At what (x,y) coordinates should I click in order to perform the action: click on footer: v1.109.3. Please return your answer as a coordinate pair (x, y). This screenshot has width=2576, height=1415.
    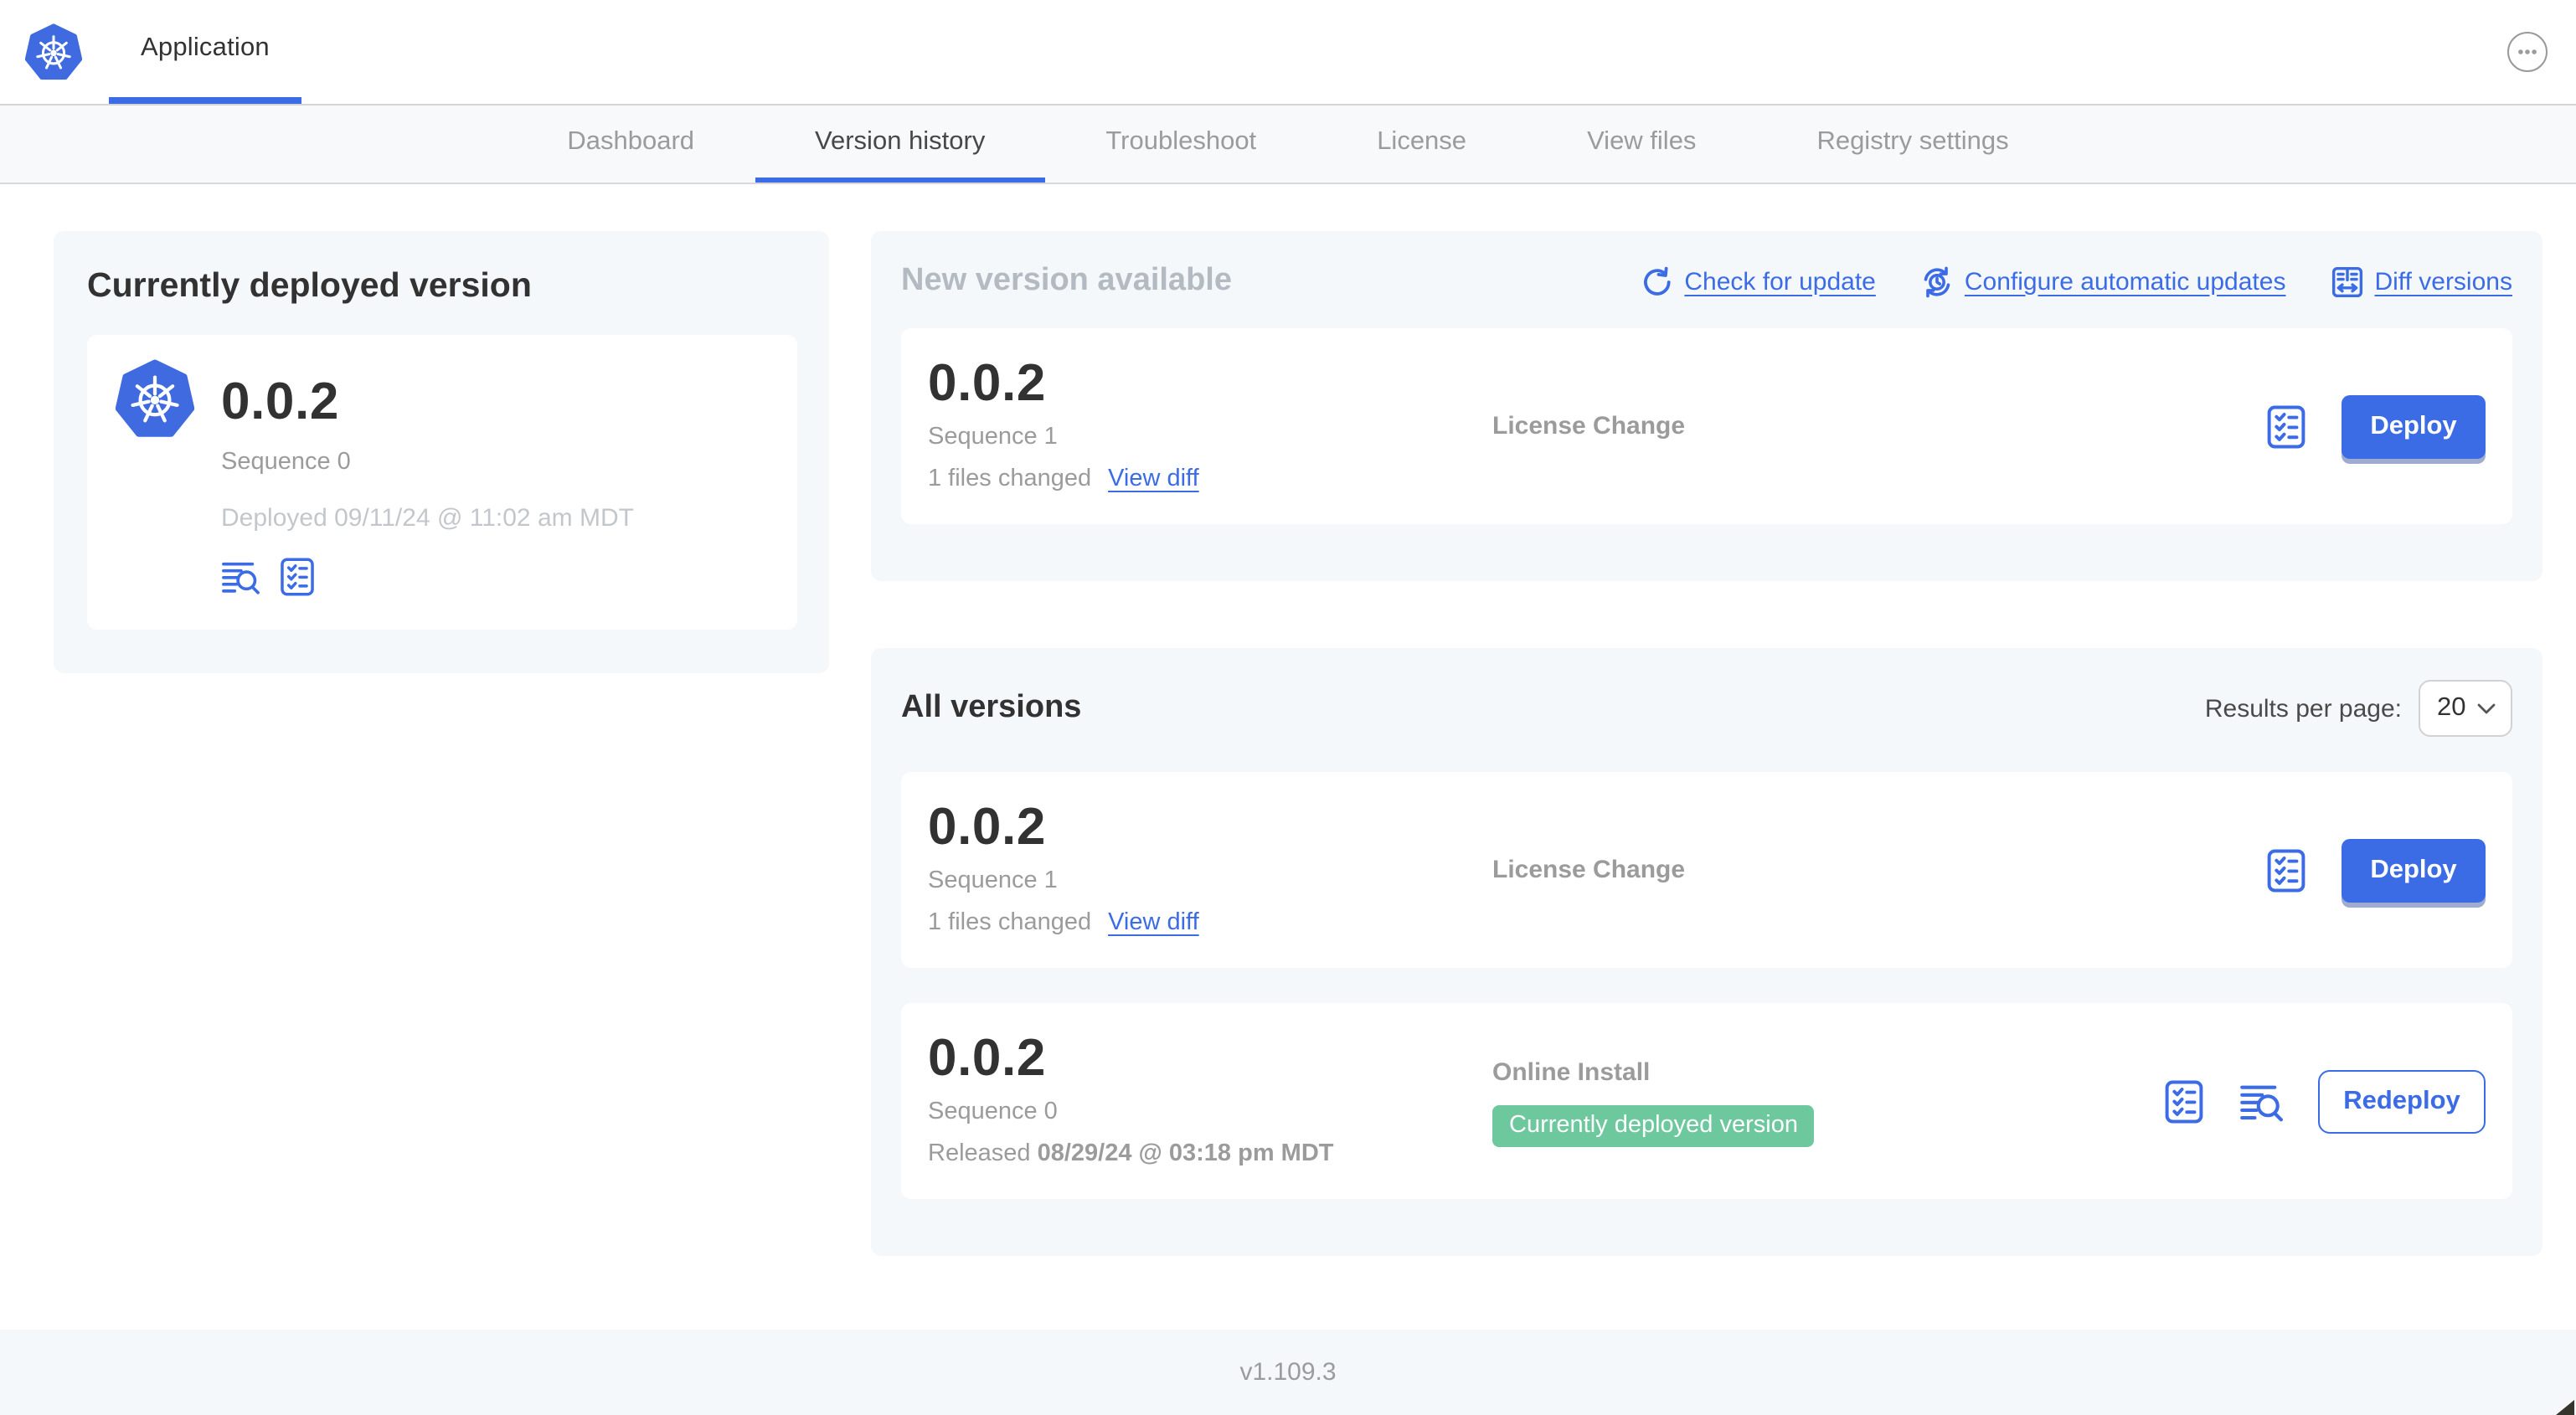
    Looking at the image, I should click on (1288, 1372).